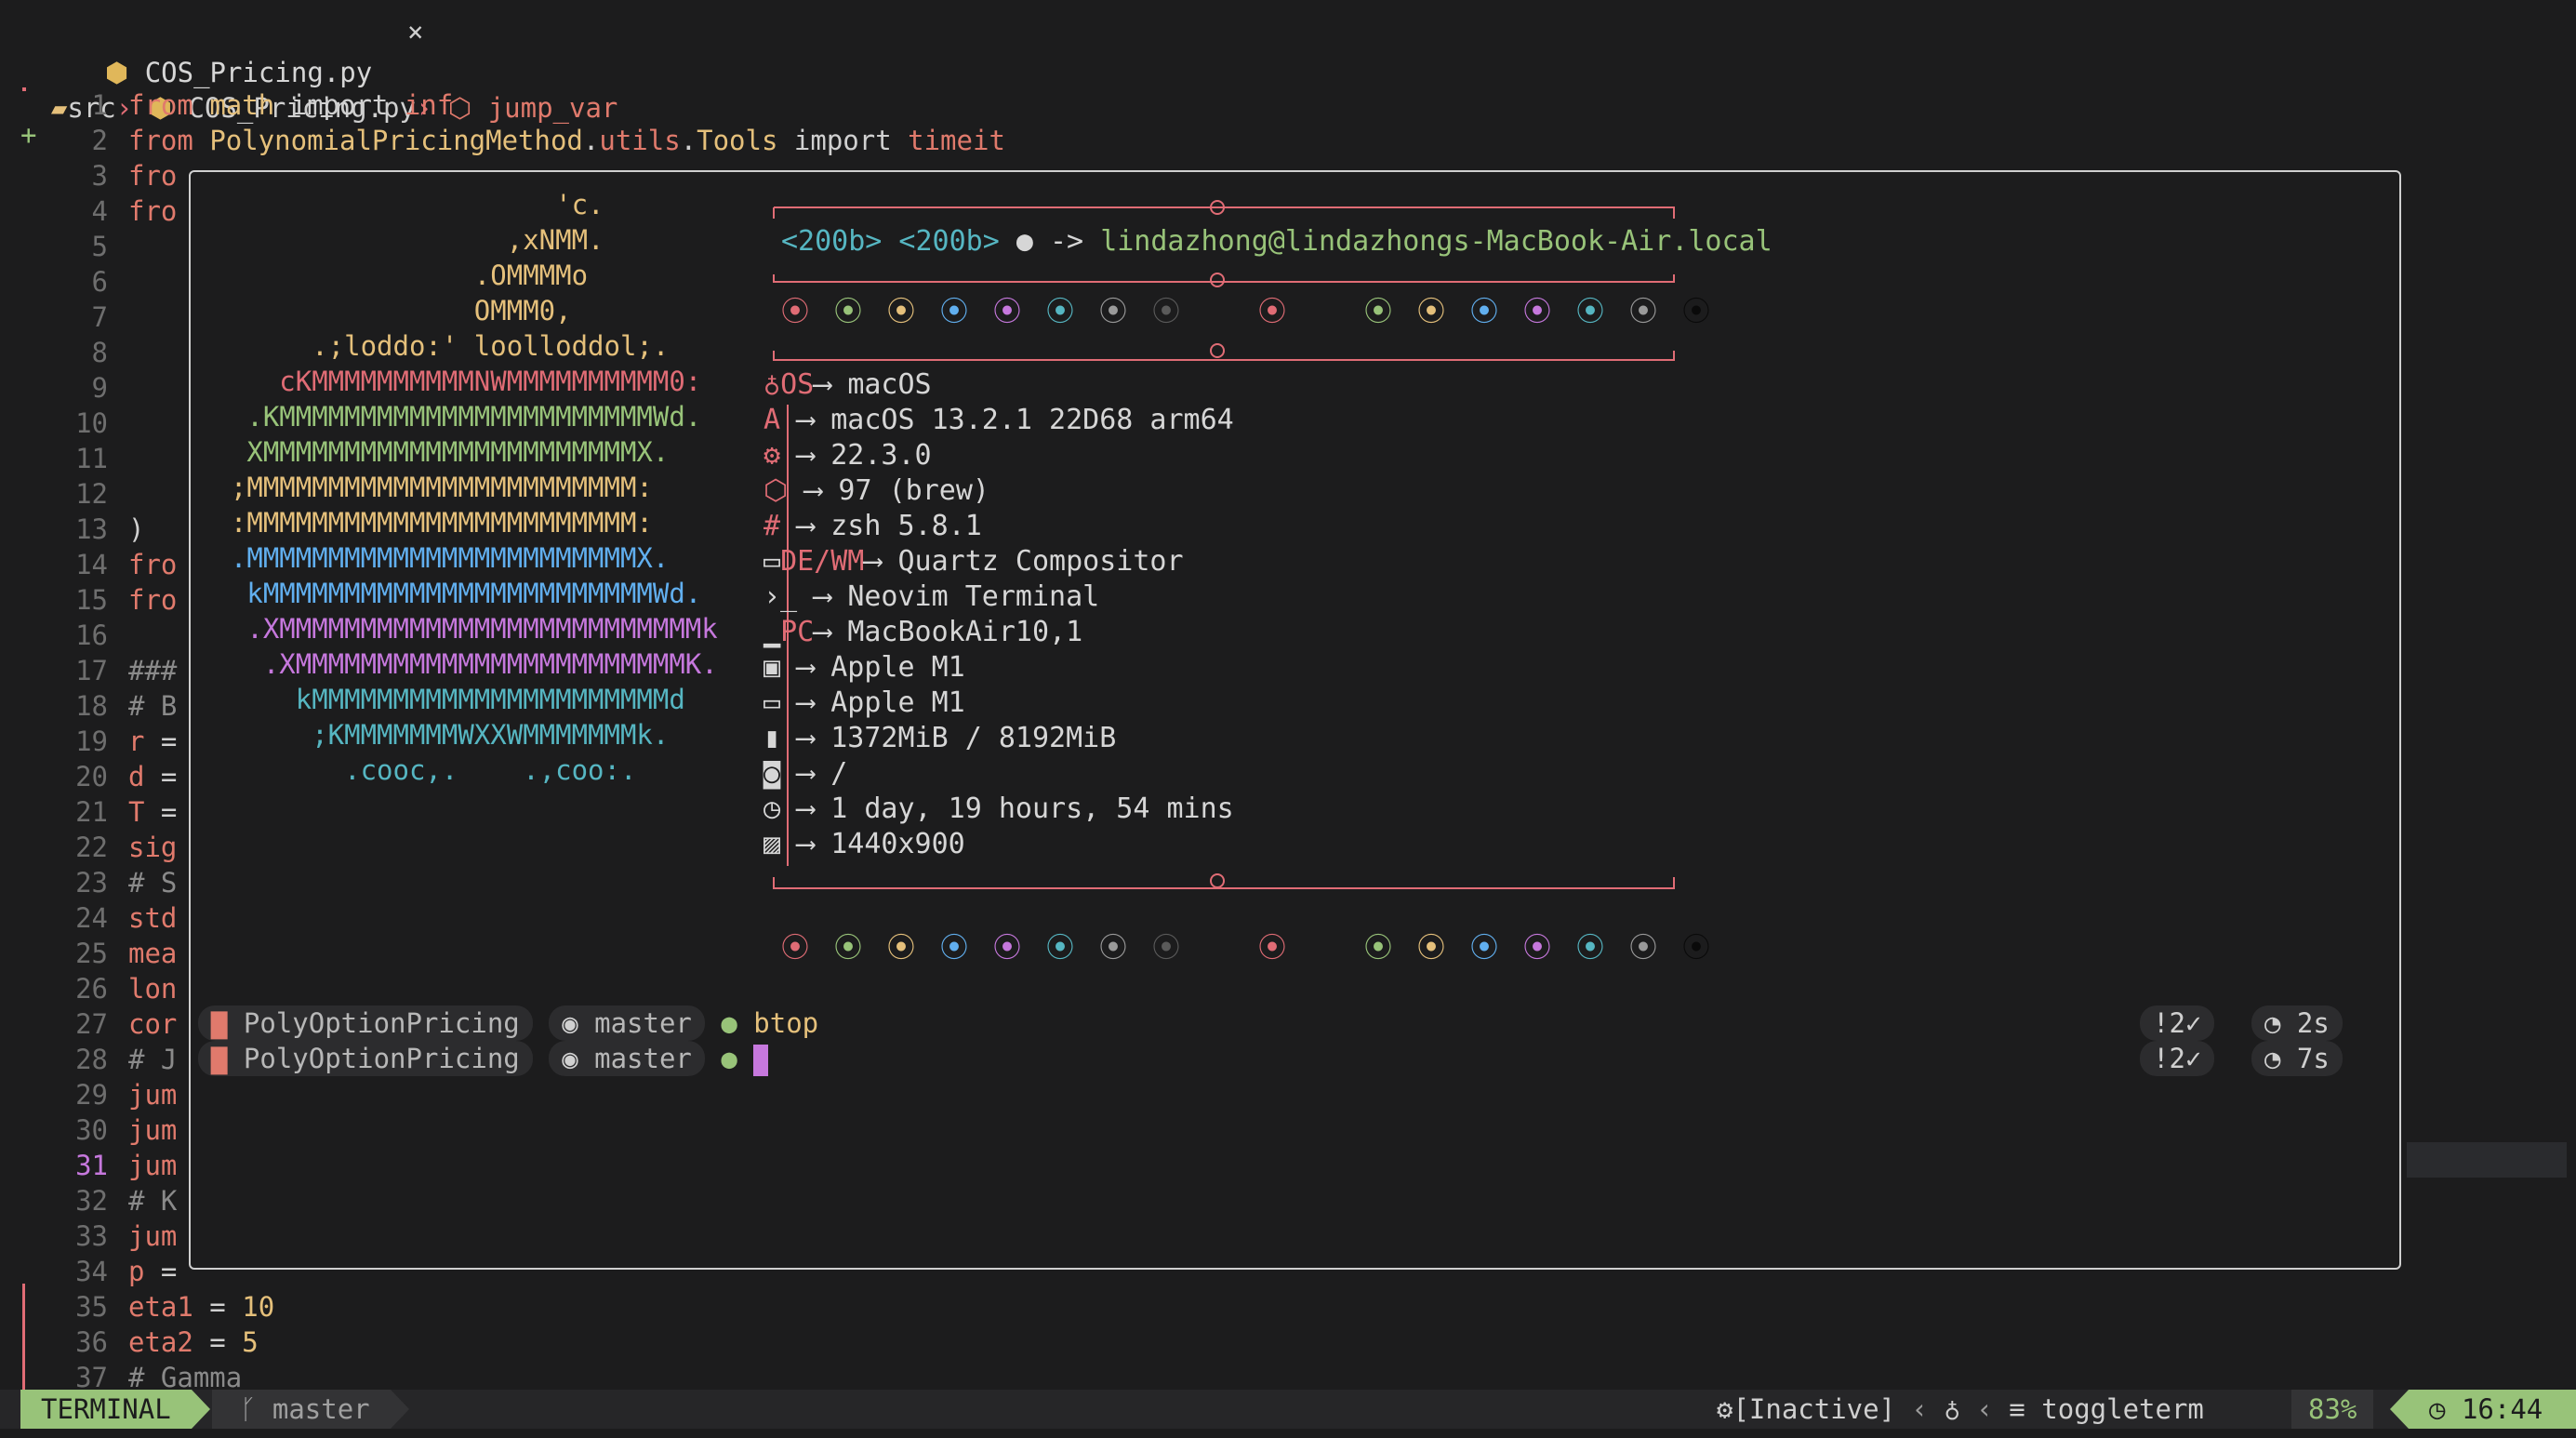  I want to click on code-line: 20 d =, so click(93, 776).